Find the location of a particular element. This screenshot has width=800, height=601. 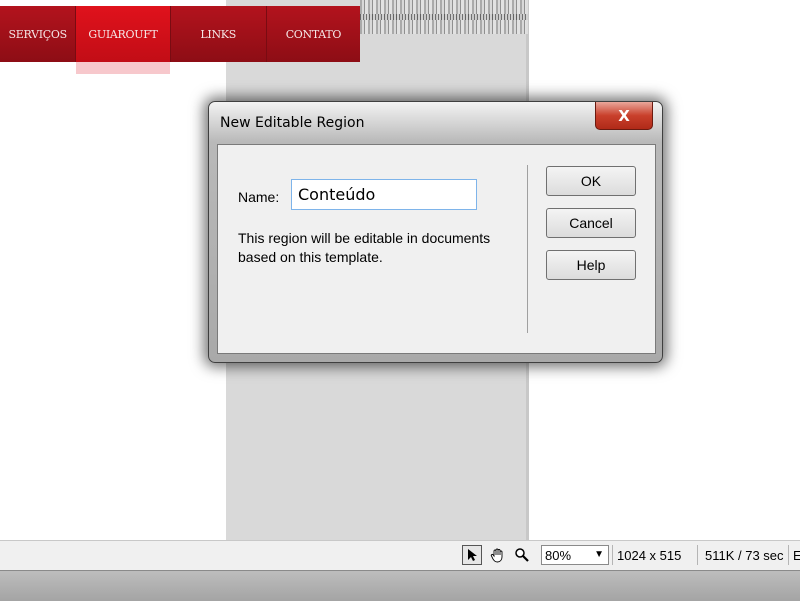

nav-item-contato: CONTATO is located at coordinates (313, 34).